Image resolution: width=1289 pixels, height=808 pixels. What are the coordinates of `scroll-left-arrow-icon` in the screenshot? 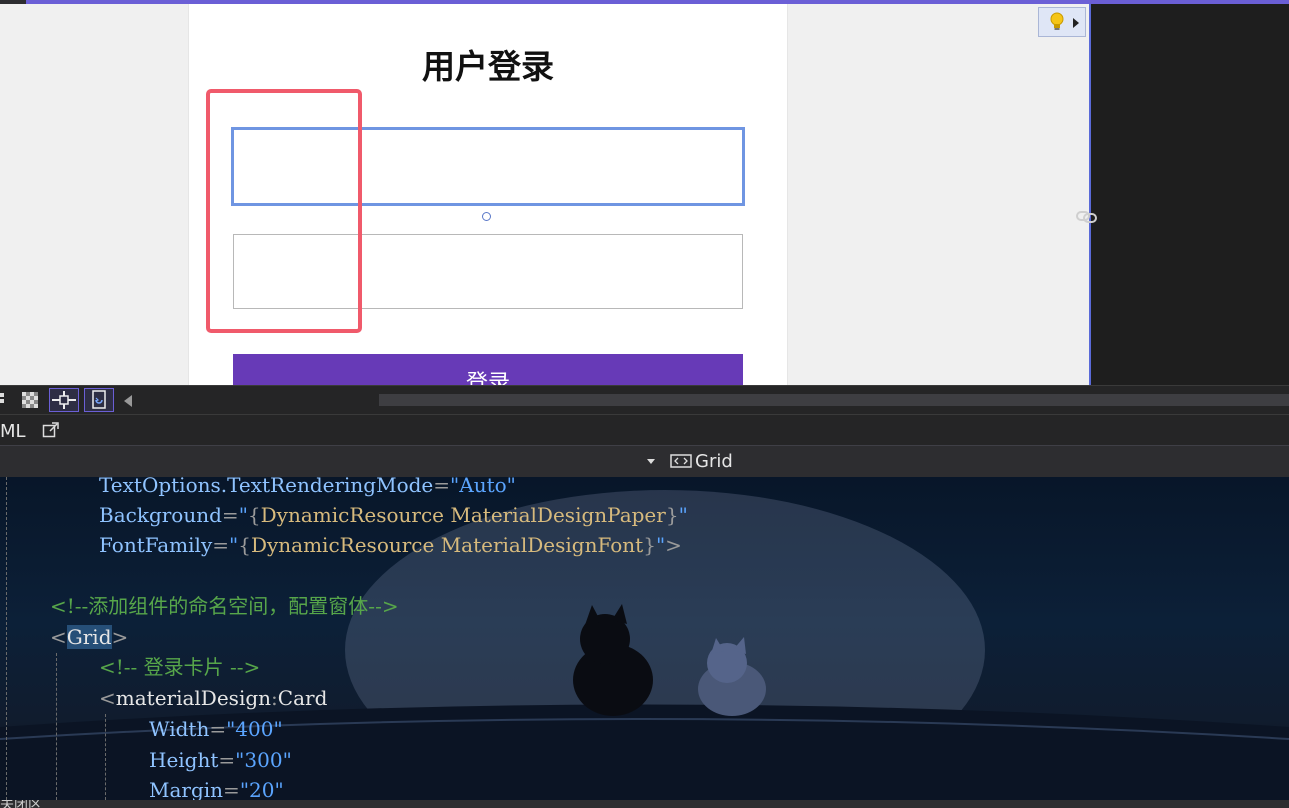 It's located at (128, 401).